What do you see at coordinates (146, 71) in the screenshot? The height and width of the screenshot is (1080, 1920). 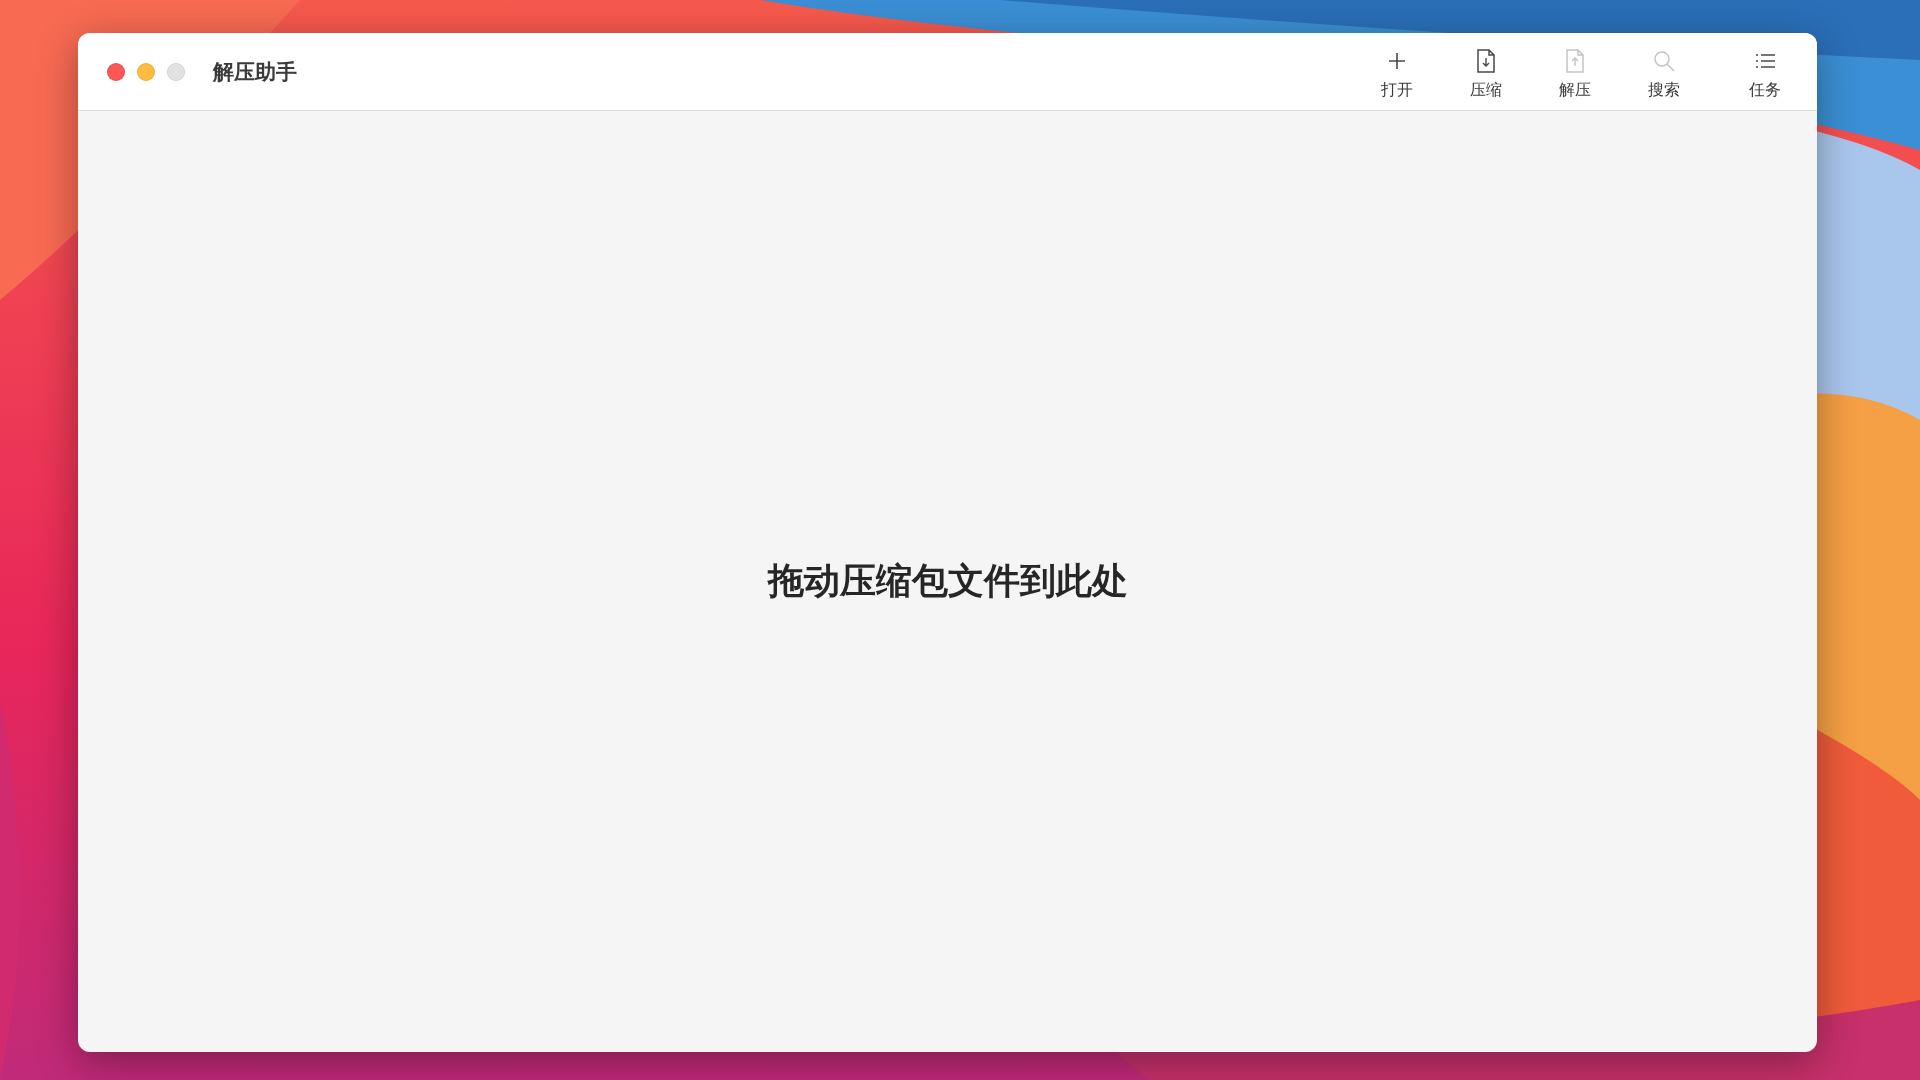 I see `minimize-button` at bounding box center [146, 71].